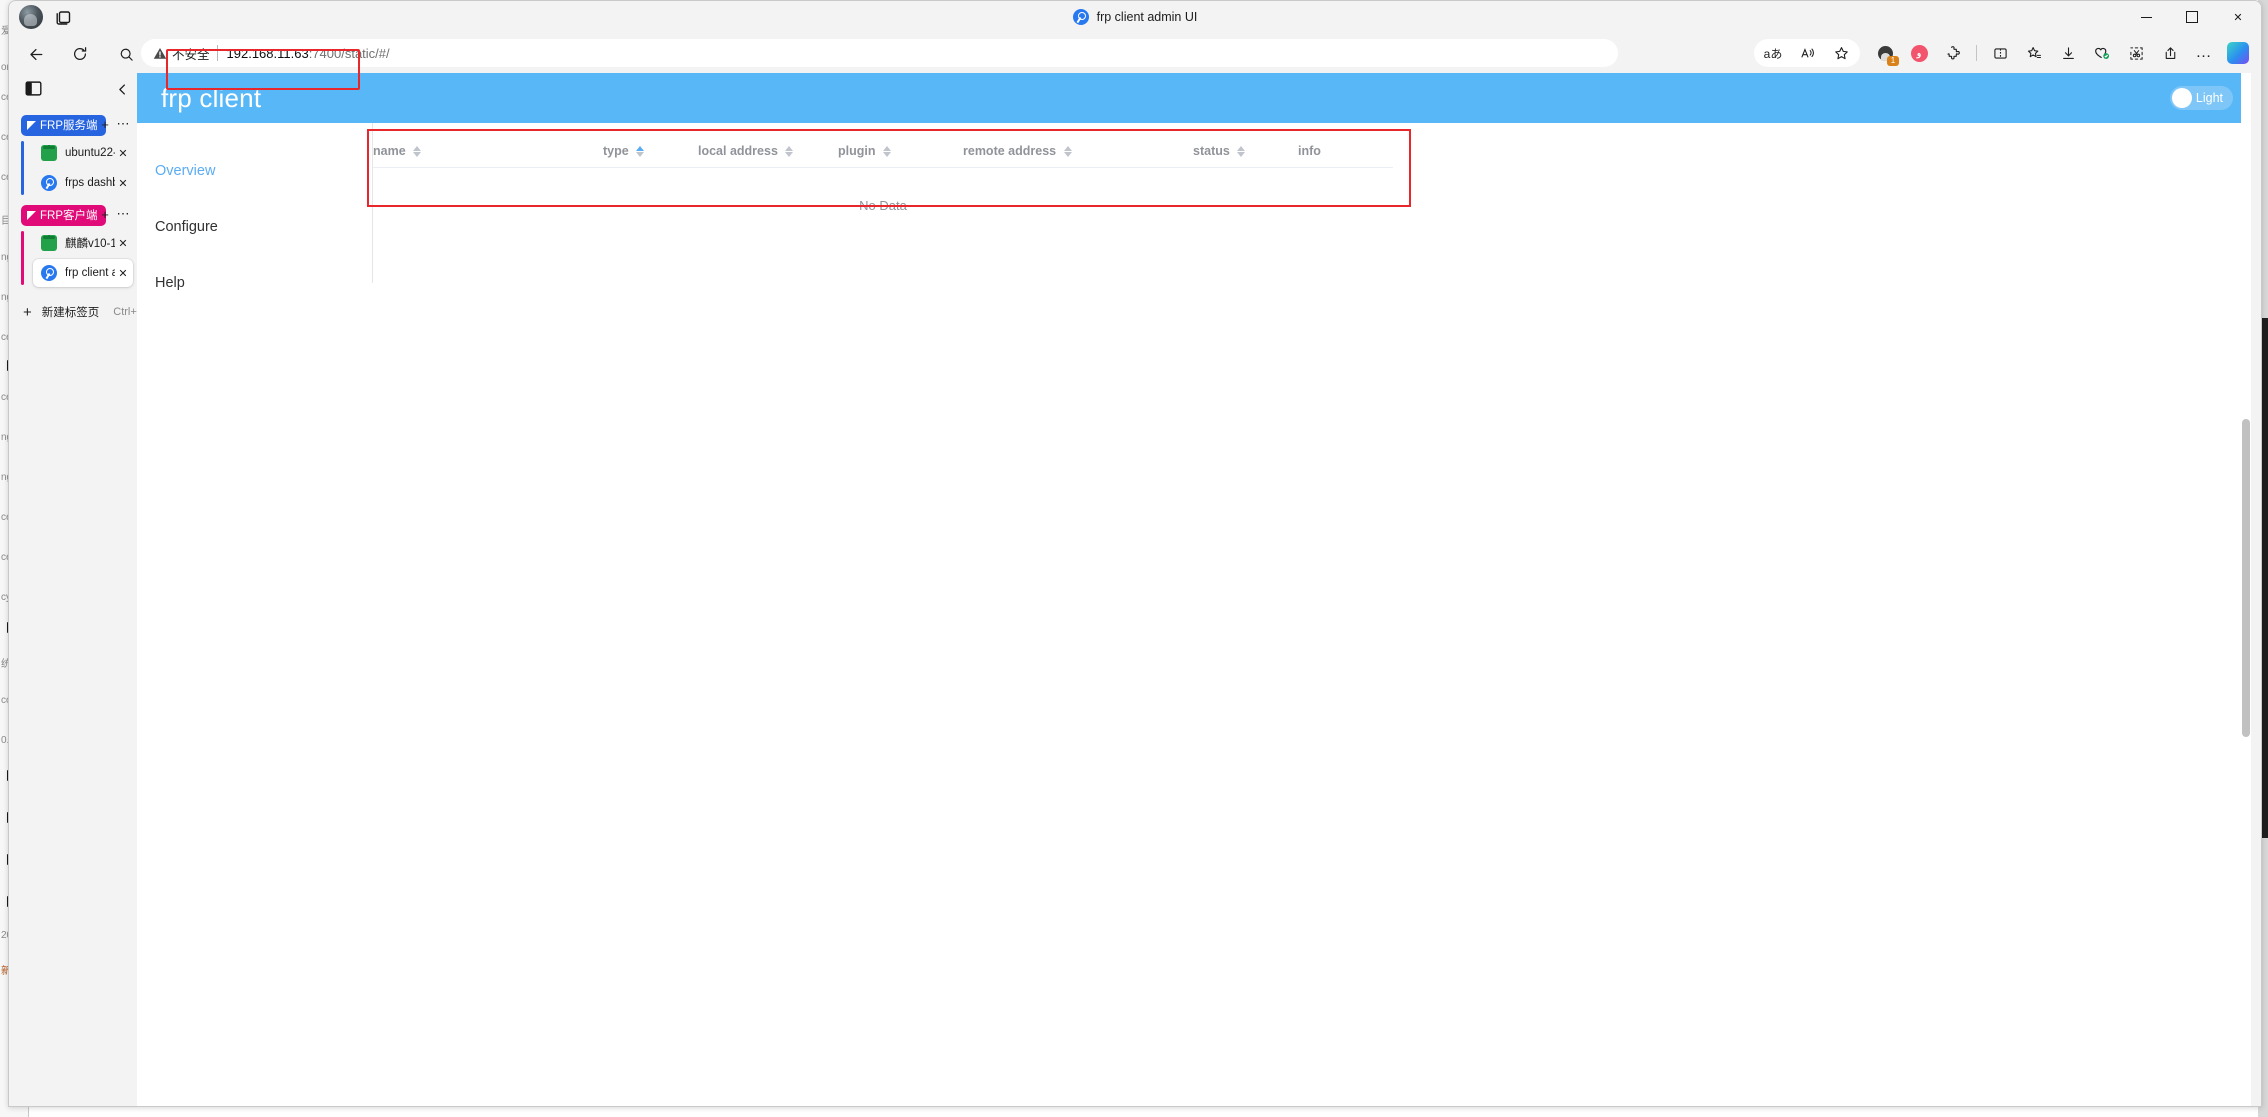 This screenshot has width=2268, height=1117. I want to click on read-aloud-icon, so click(1807, 53).